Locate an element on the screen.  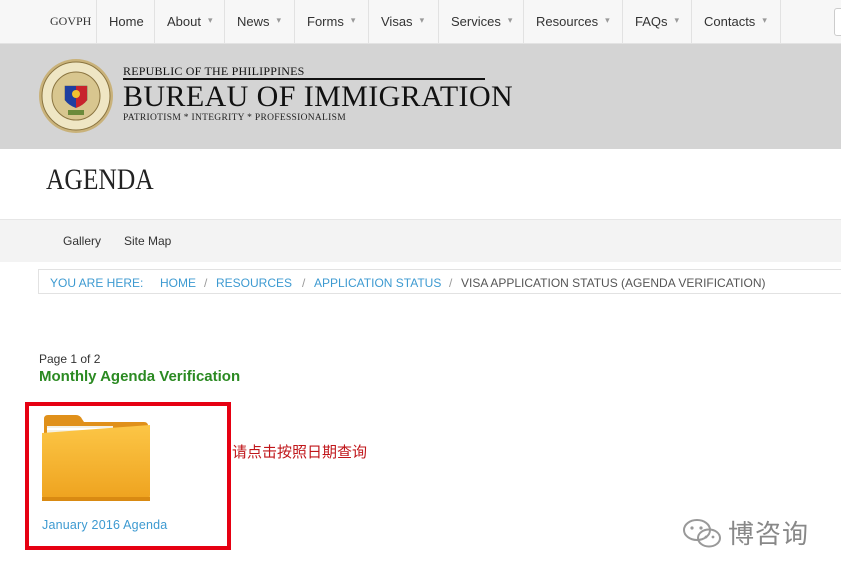
nav-label: FAQs is located at coordinates (651, 21).